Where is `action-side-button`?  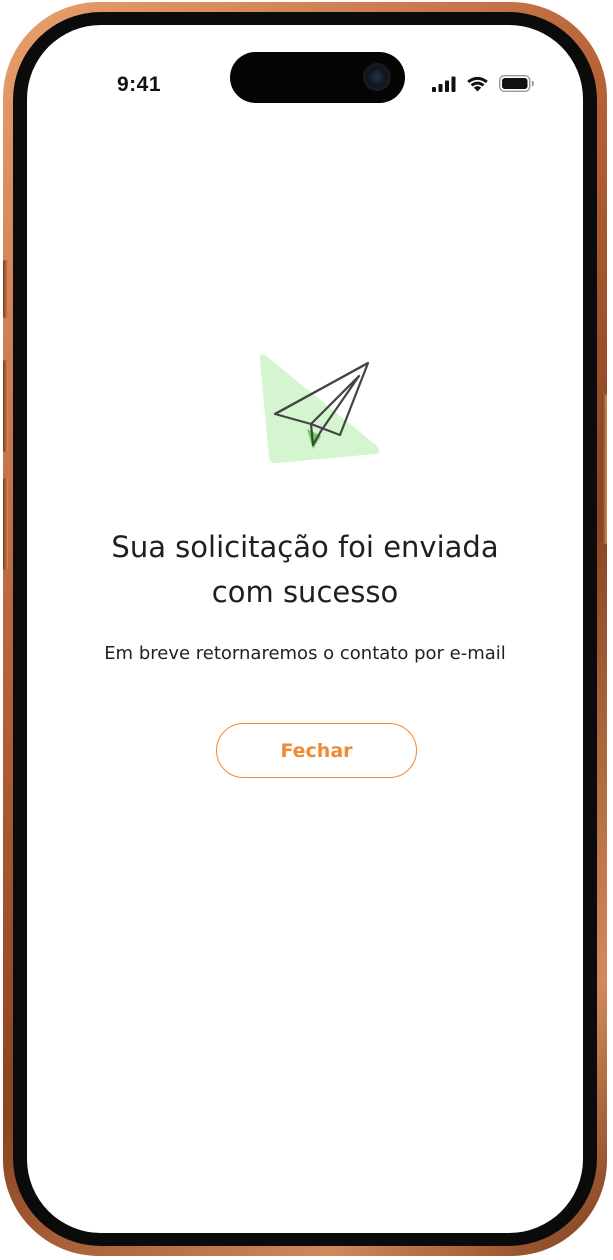
action-side-button is located at coordinates (5, 289).